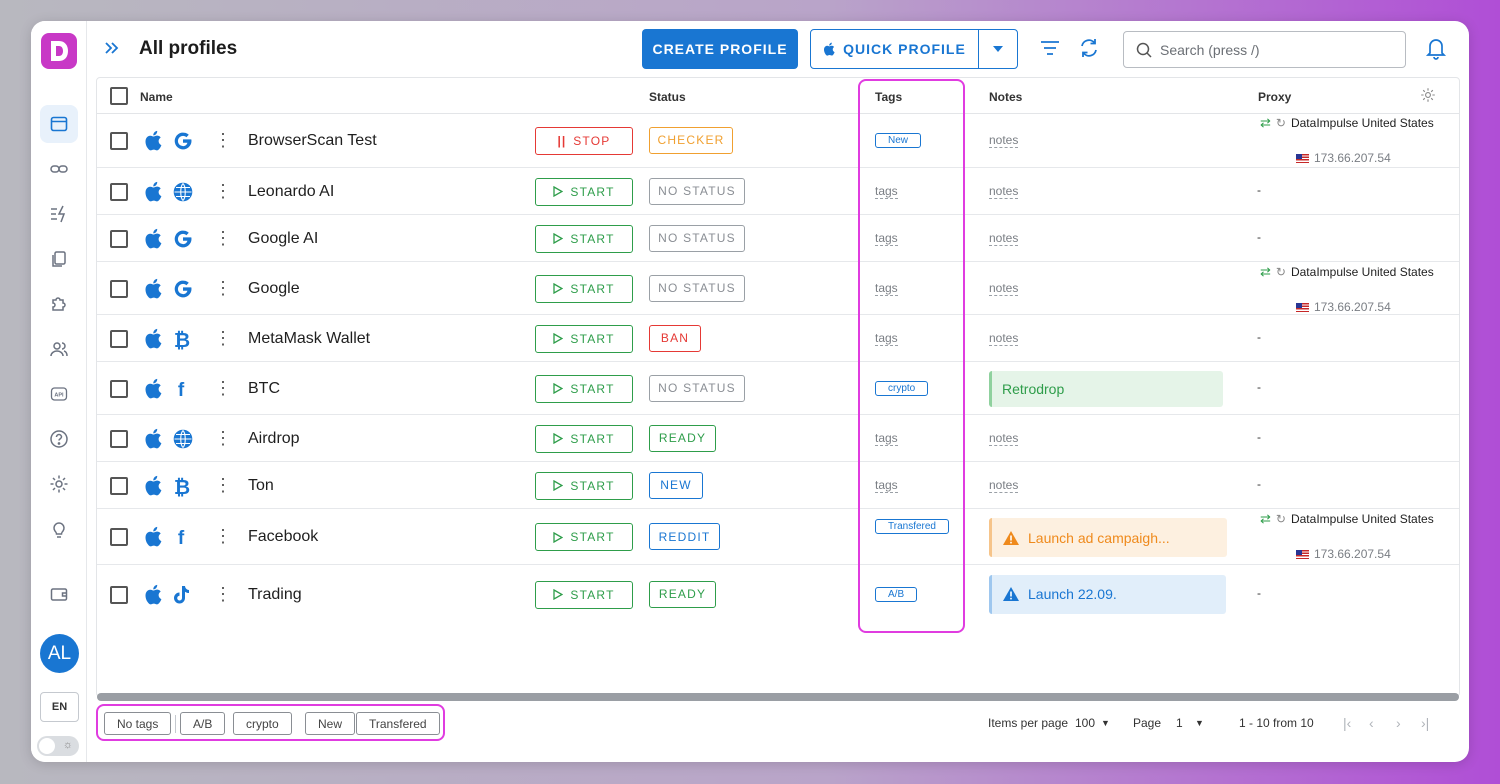  Describe the element at coordinates (59, 594) in the screenshot. I see `sidebar-item-wallet` at that location.